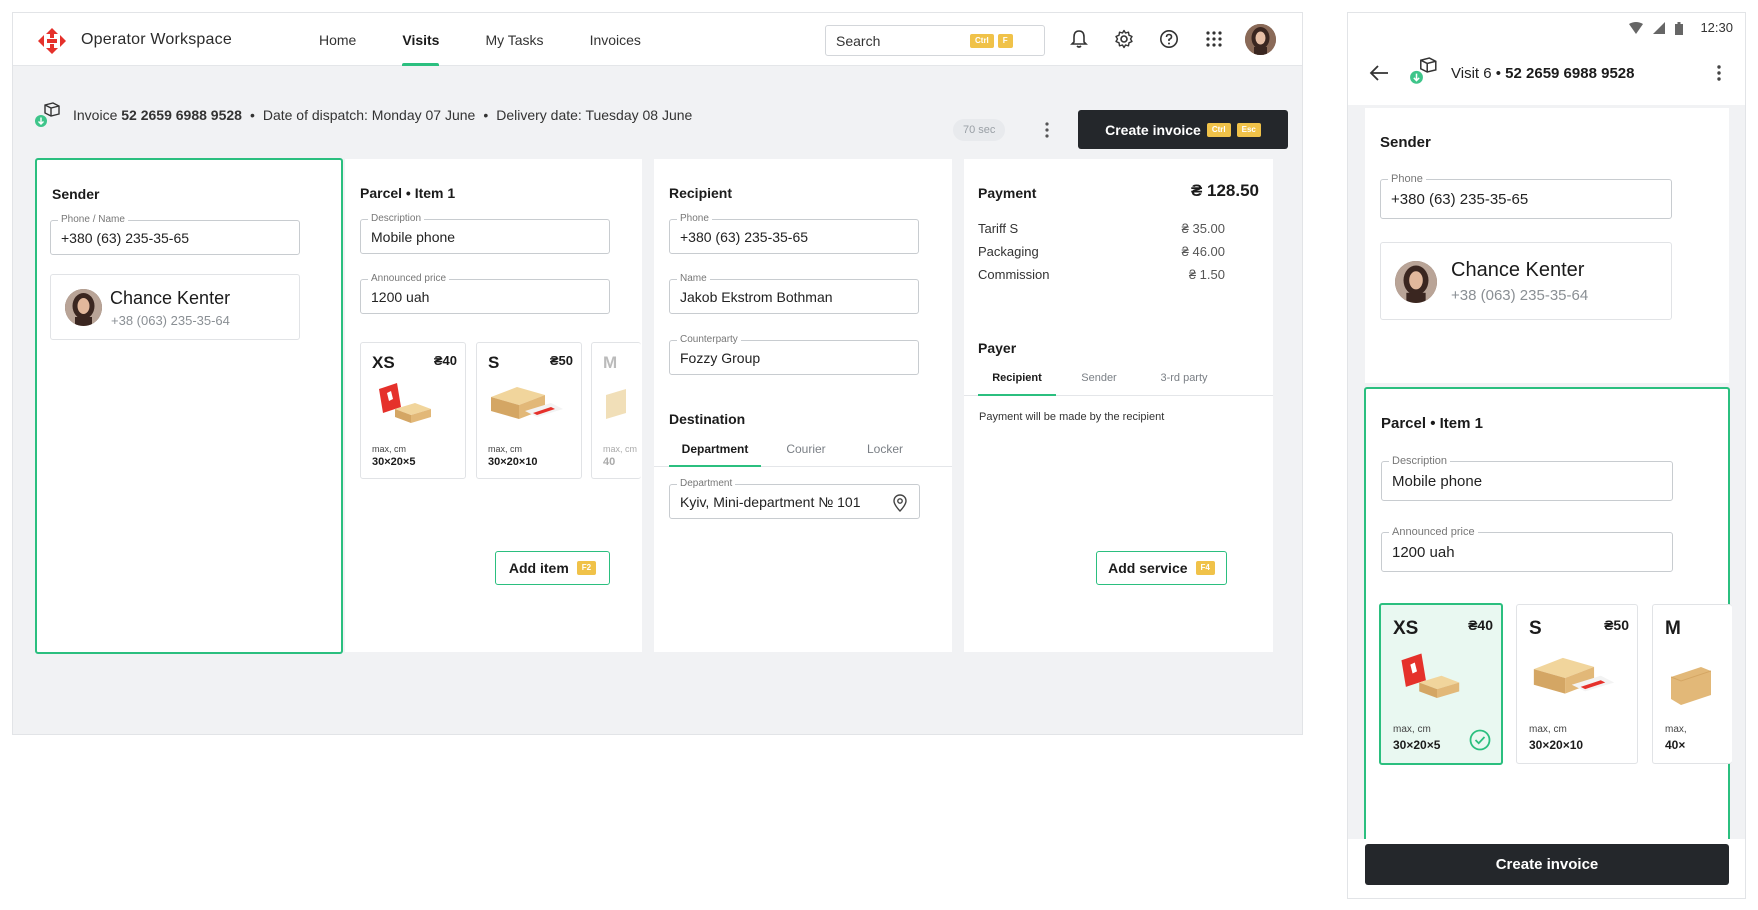 The width and height of the screenshot is (1758, 910). Describe the element at coordinates (694, 219) in the screenshot. I see `recipient-phone-label: Phone` at that location.